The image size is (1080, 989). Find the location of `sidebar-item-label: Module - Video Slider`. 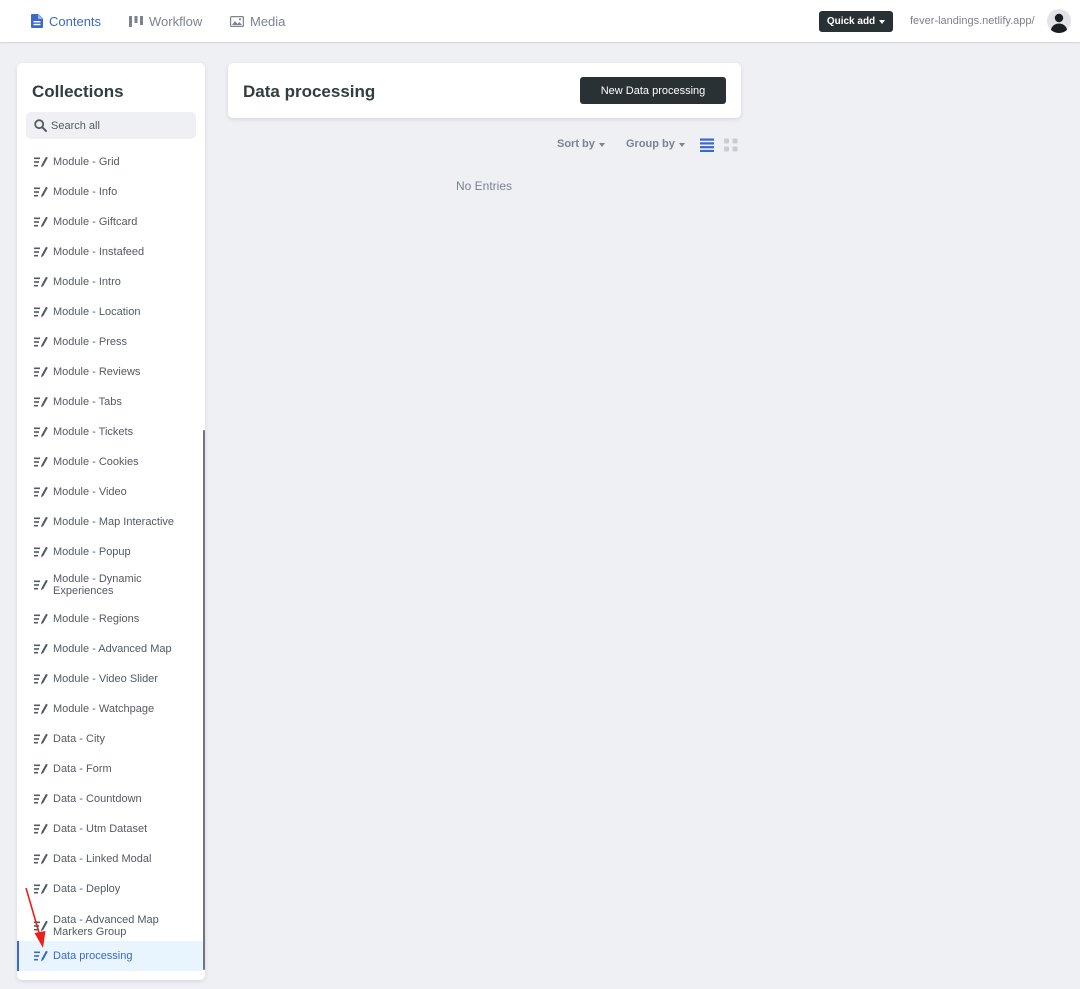

sidebar-item-label: Module - Video Slider is located at coordinates (105, 679).